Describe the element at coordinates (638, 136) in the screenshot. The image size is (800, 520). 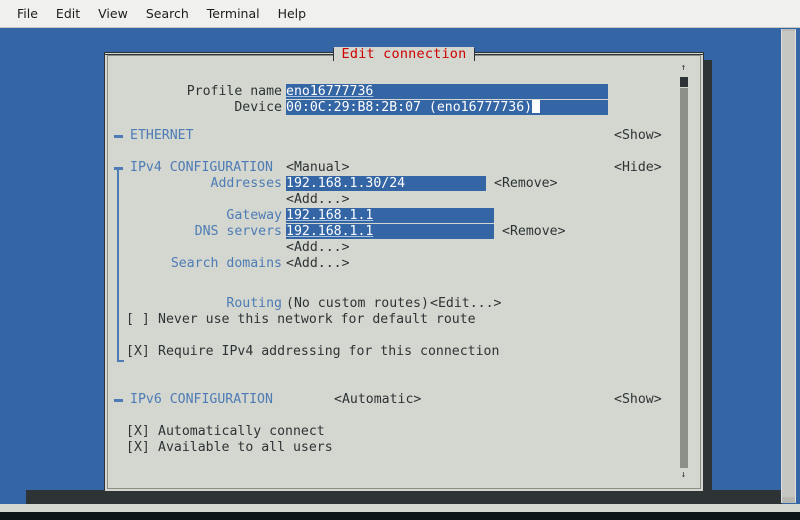
I see `ethernet-show-toggle: <Show>` at that location.